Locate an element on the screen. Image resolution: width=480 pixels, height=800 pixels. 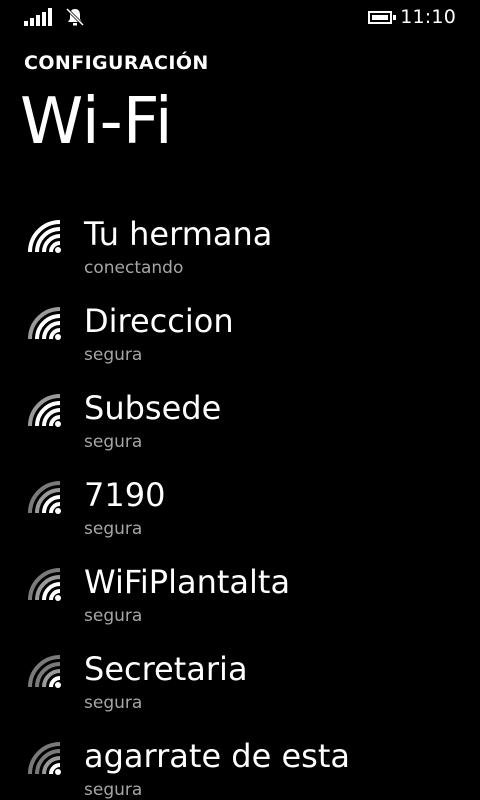
battery-icon is located at coordinates (382, 17).